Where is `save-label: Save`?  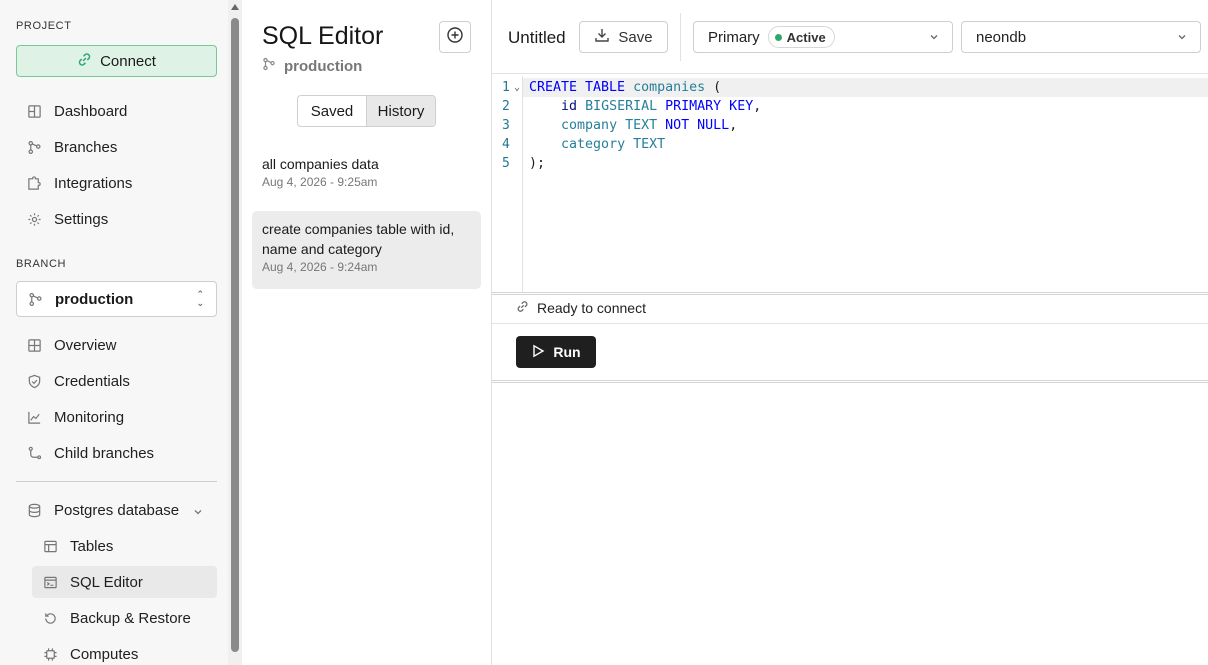 save-label: Save is located at coordinates (635, 37).